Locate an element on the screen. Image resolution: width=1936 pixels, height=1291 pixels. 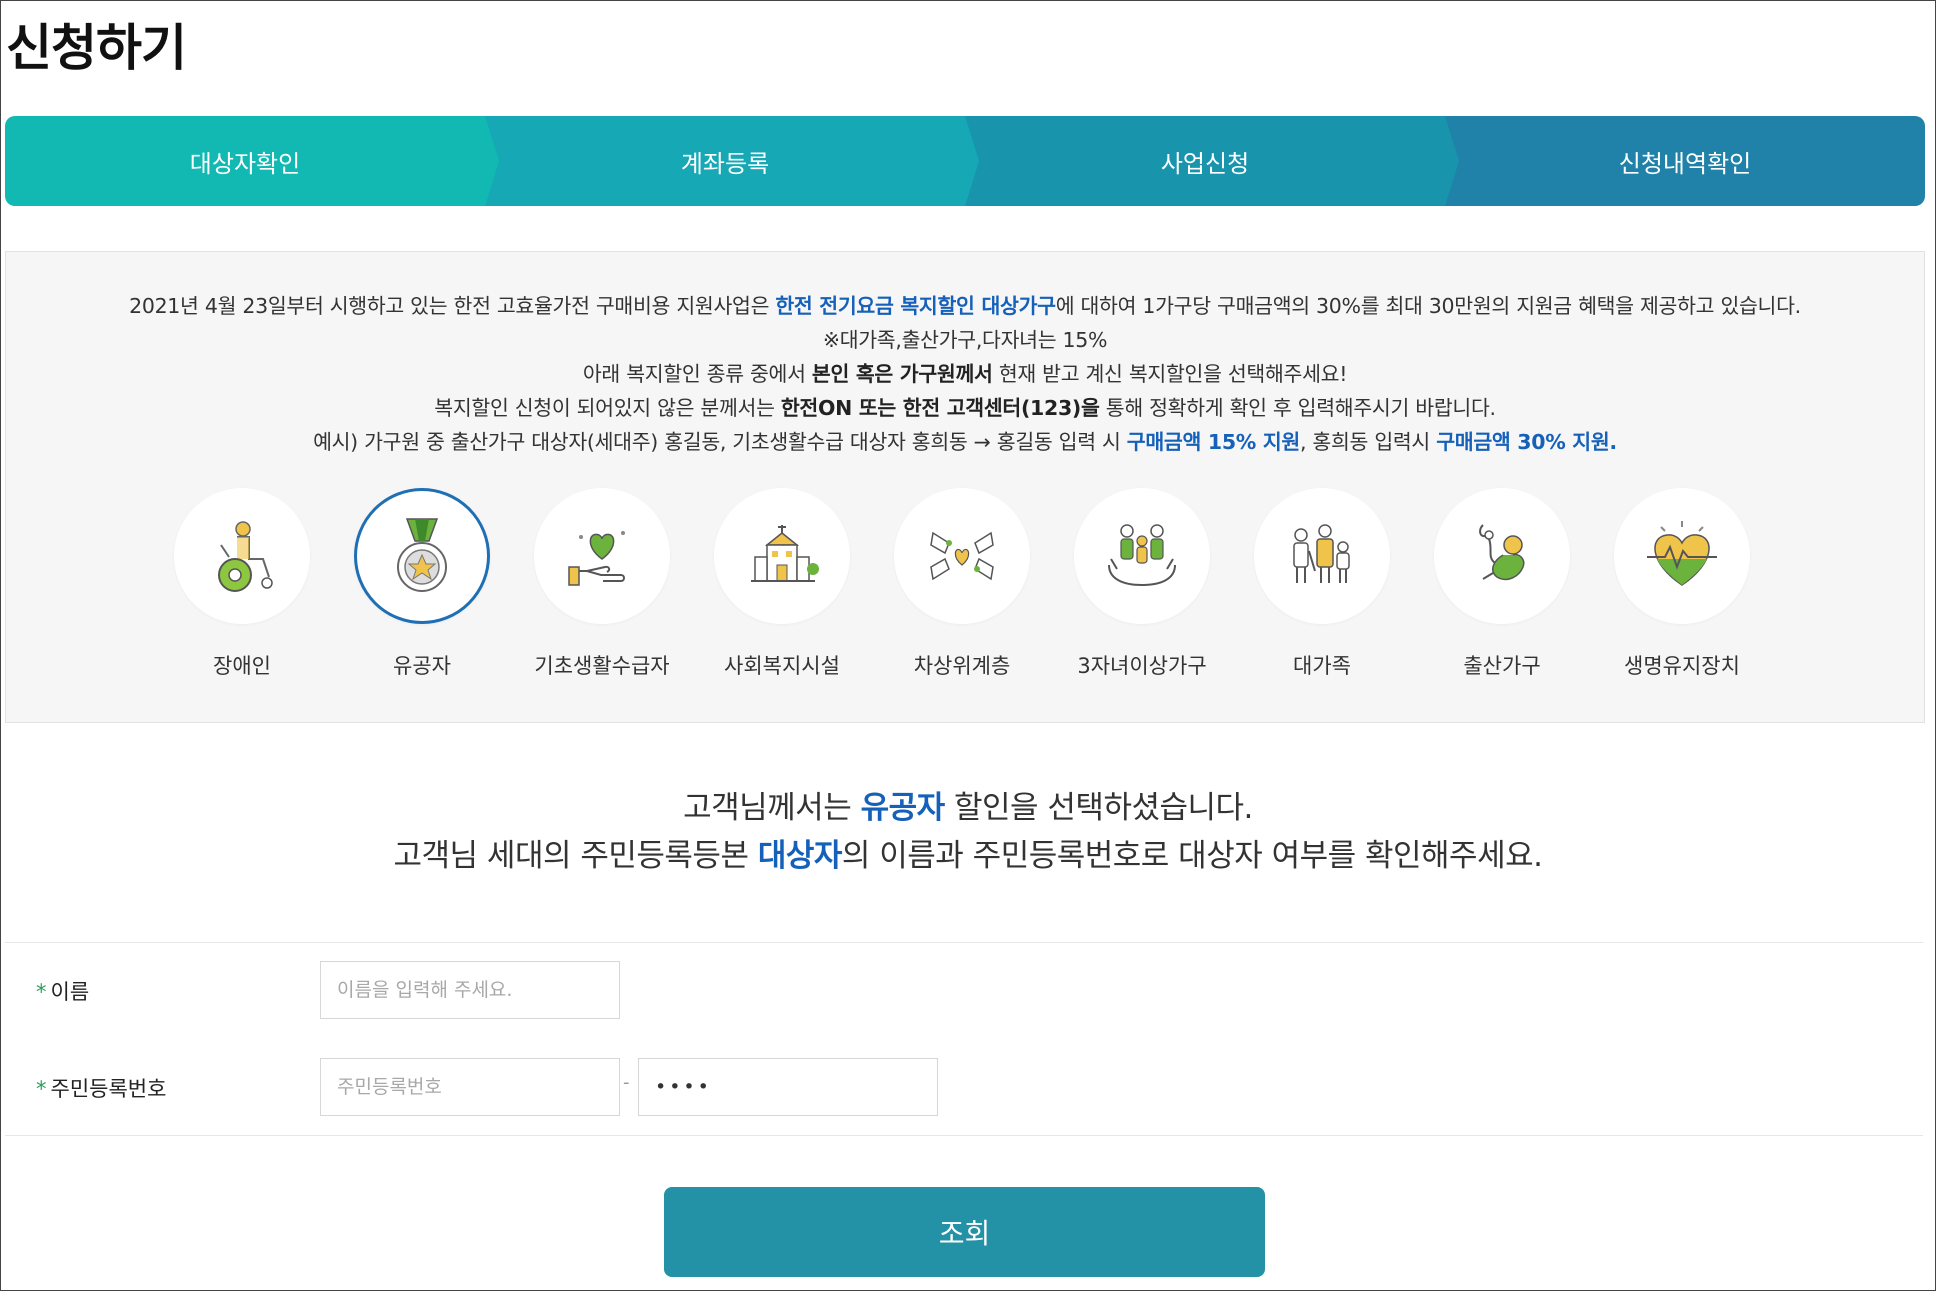
rrn-front-input is located at coordinates (470, 1087).